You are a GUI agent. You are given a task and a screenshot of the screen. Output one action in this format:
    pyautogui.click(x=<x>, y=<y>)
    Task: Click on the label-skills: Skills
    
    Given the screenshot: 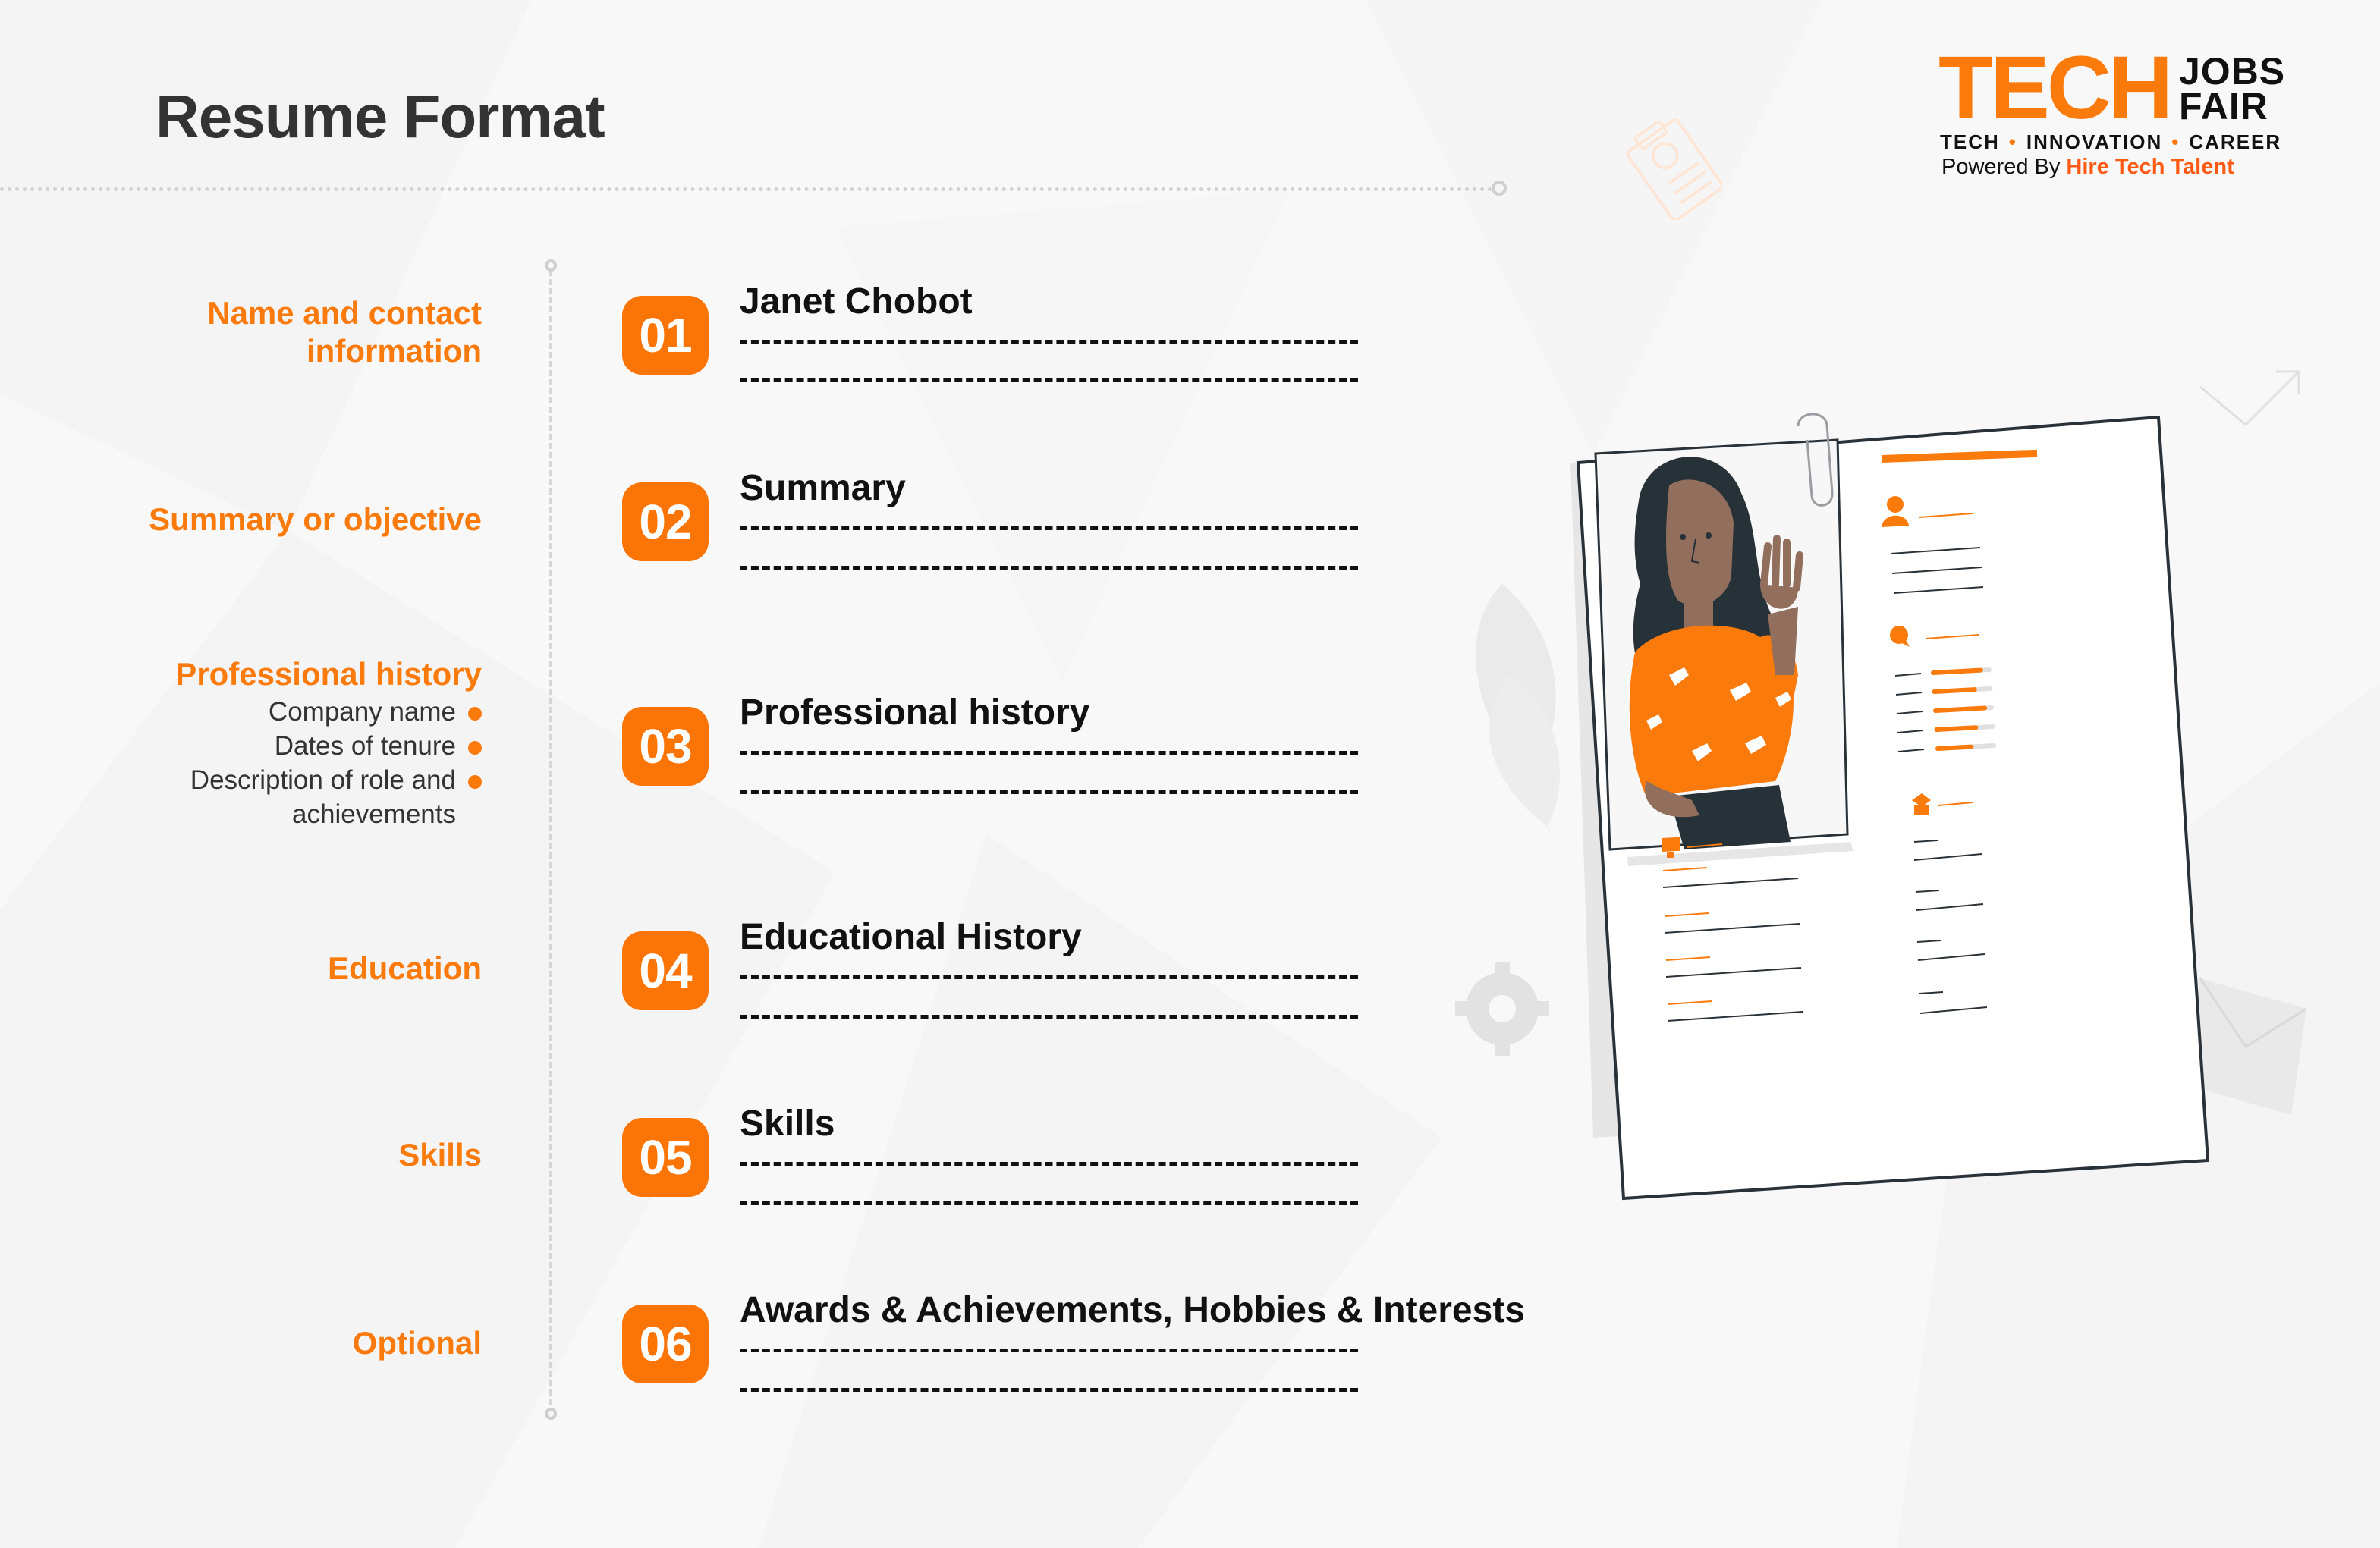 What is the action you would take?
    pyautogui.click(x=440, y=1155)
    